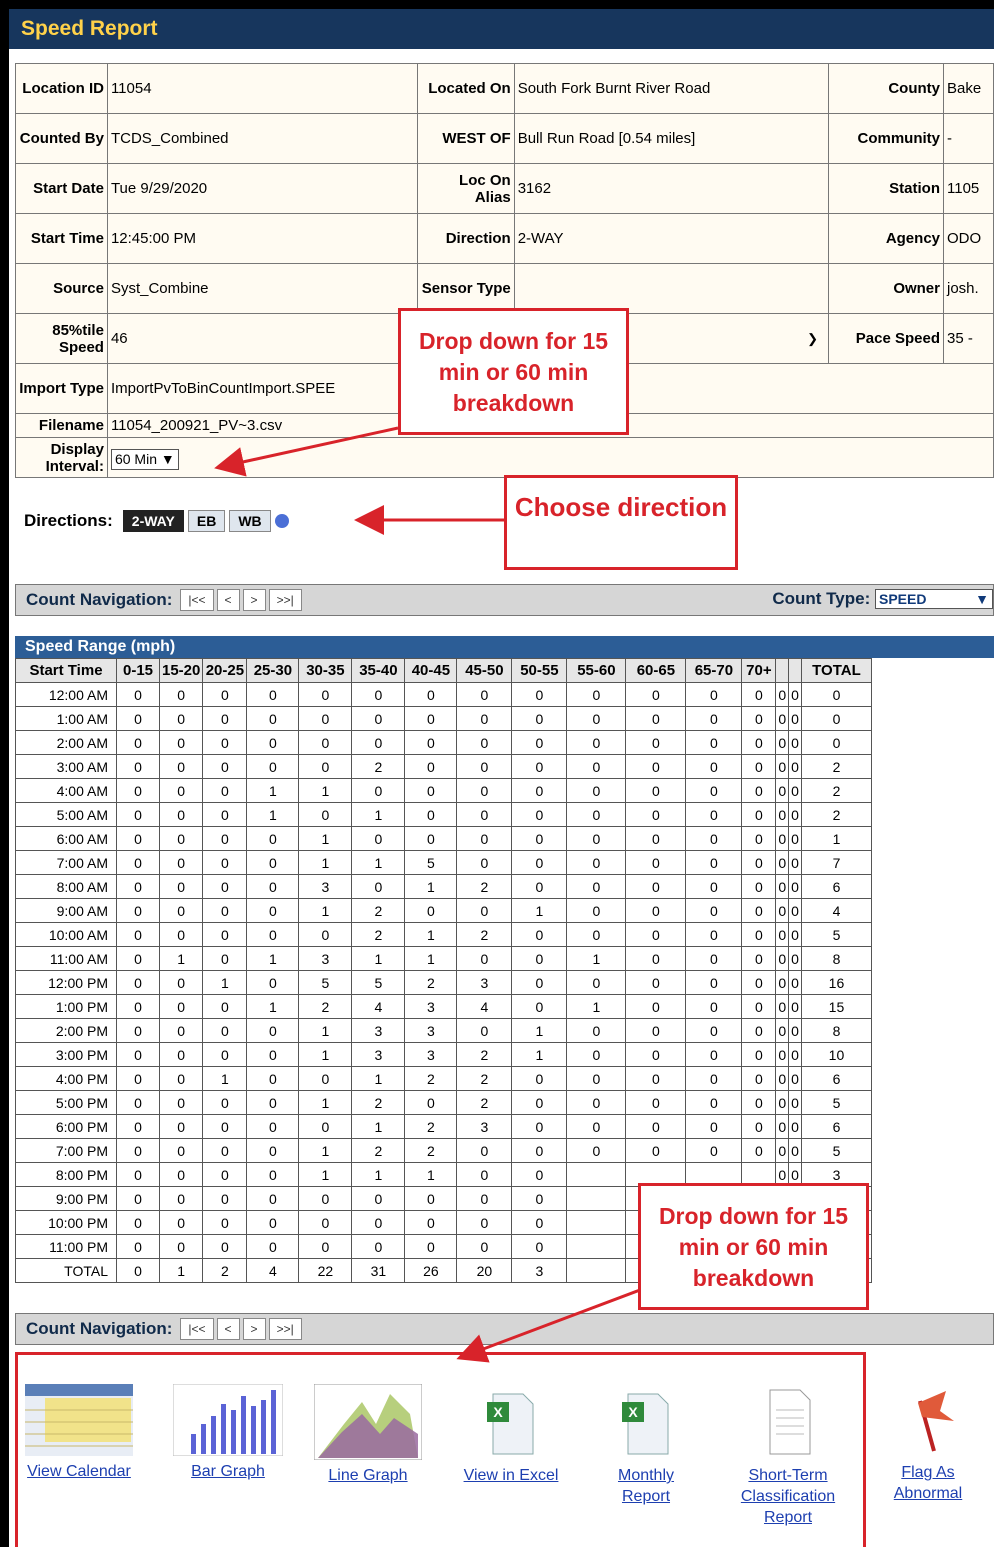  I want to click on count-type-select: SPEED ▼, so click(934, 599).